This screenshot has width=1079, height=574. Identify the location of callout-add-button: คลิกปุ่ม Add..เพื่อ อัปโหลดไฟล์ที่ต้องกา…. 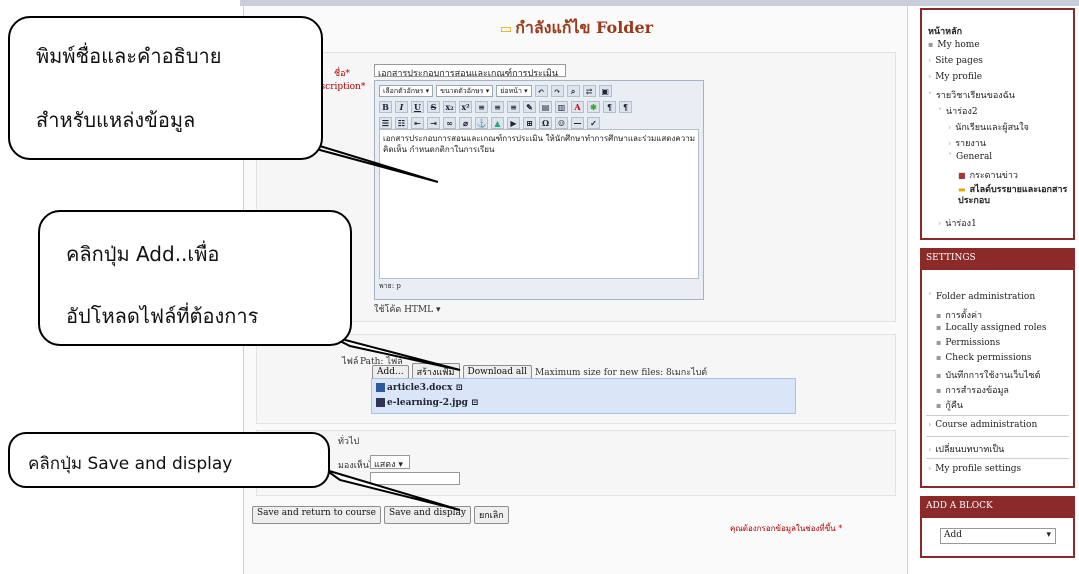
(195, 278).